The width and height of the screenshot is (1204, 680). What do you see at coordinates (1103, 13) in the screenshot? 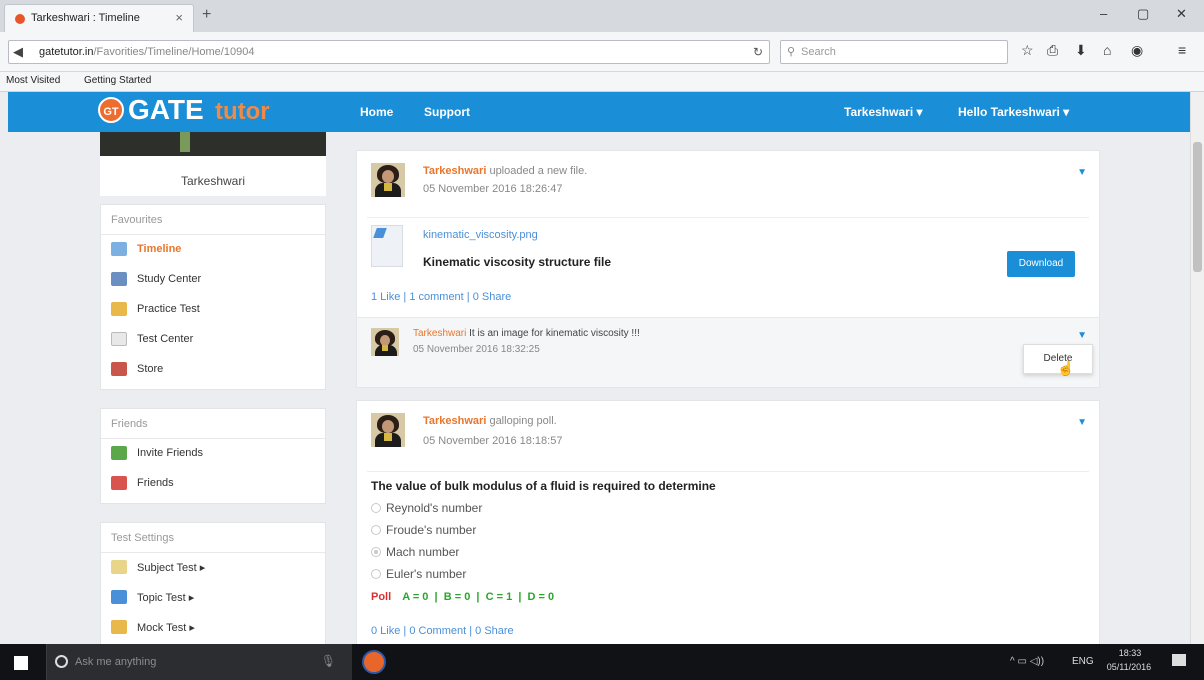
I see `minimize-icon: –` at bounding box center [1103, 13].